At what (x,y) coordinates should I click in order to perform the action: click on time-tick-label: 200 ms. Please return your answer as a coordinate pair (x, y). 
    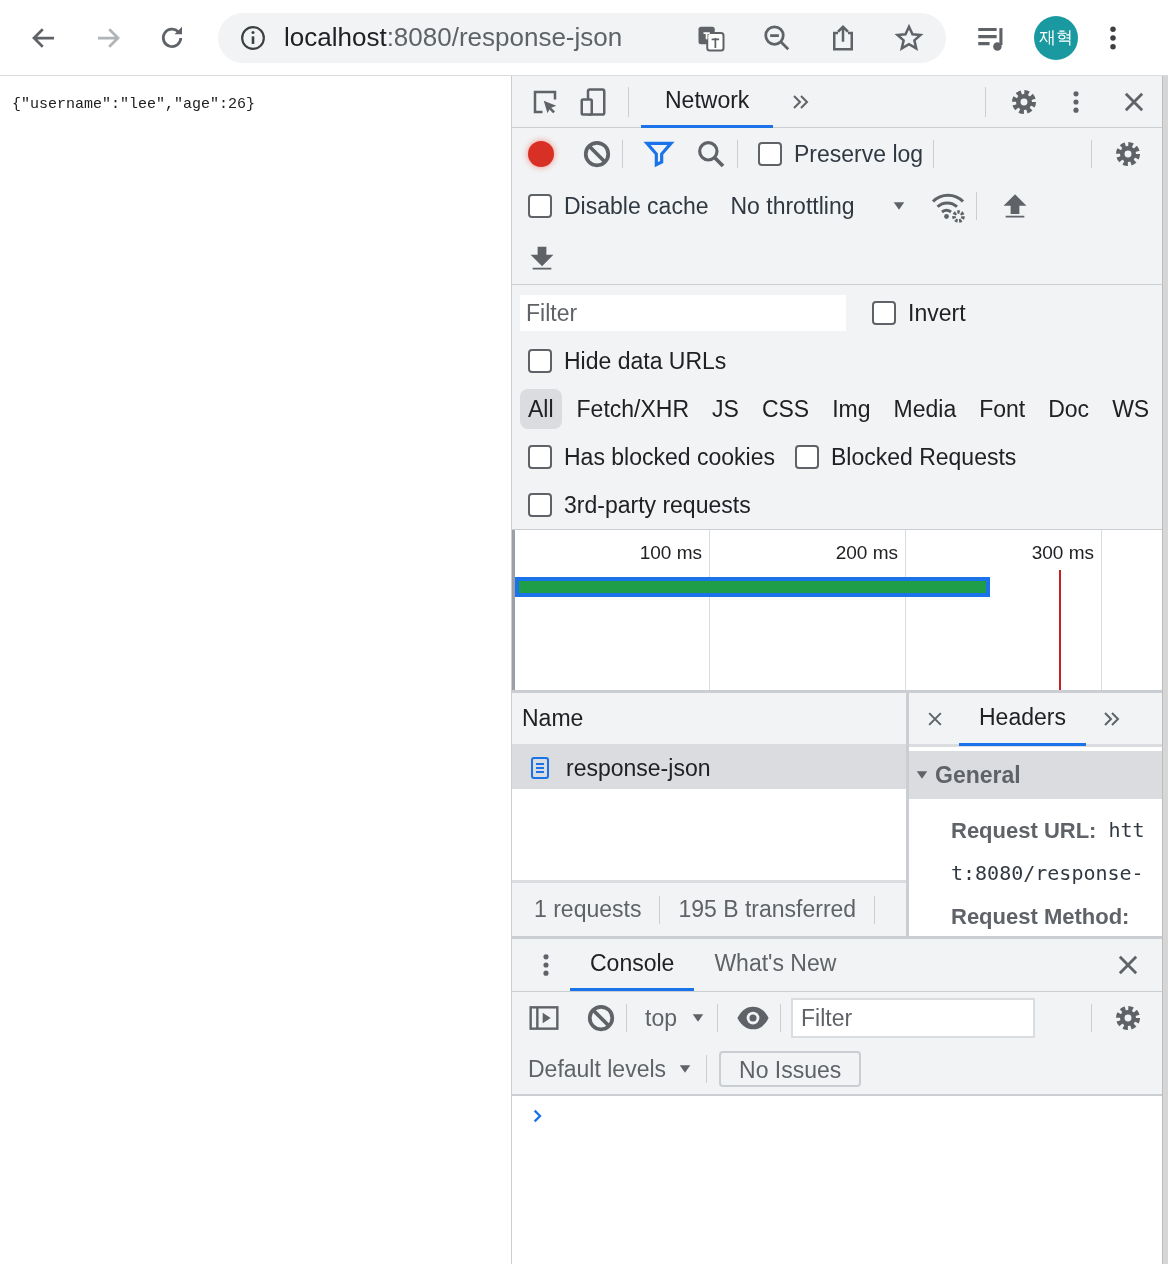
    Looking at the image, I should click on (866, 553).